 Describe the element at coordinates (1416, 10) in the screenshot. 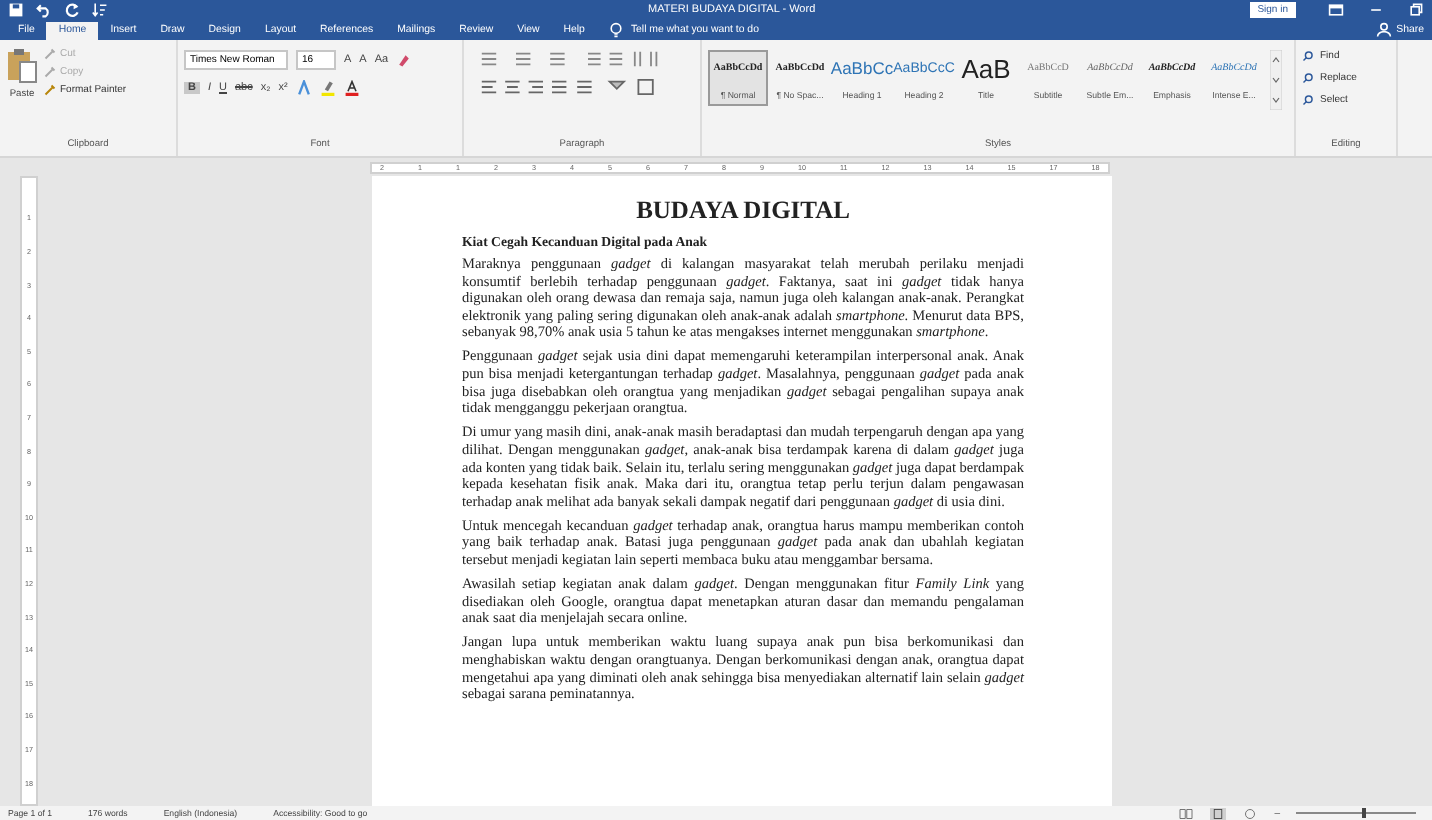

I see `restore-icon` at that location.